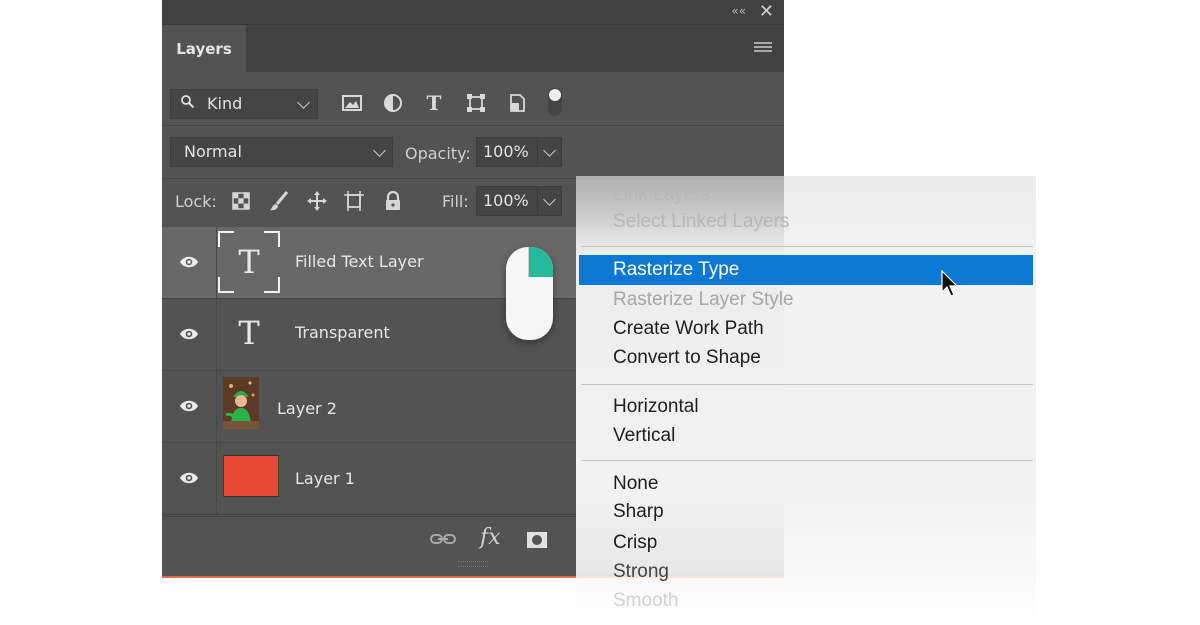 Image resolution: width=1200 pixels, height=625 pixels. I want to click on collapse-icon: ««, so click(738, 11).